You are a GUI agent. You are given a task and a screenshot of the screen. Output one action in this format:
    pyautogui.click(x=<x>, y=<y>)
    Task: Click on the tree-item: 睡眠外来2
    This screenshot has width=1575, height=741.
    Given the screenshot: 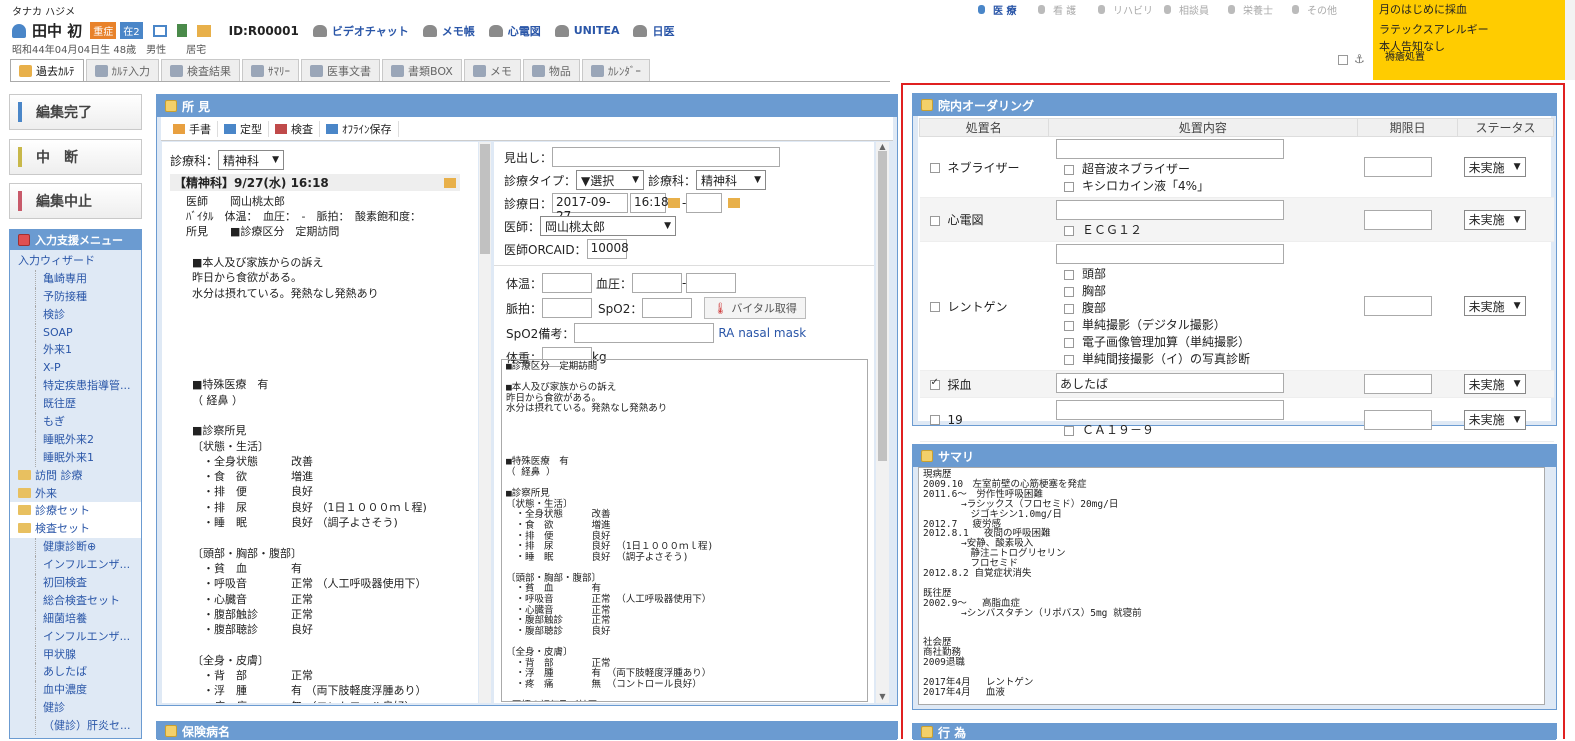 What is the action you would take?
    pyautogui.click(x=88, y=439)
    